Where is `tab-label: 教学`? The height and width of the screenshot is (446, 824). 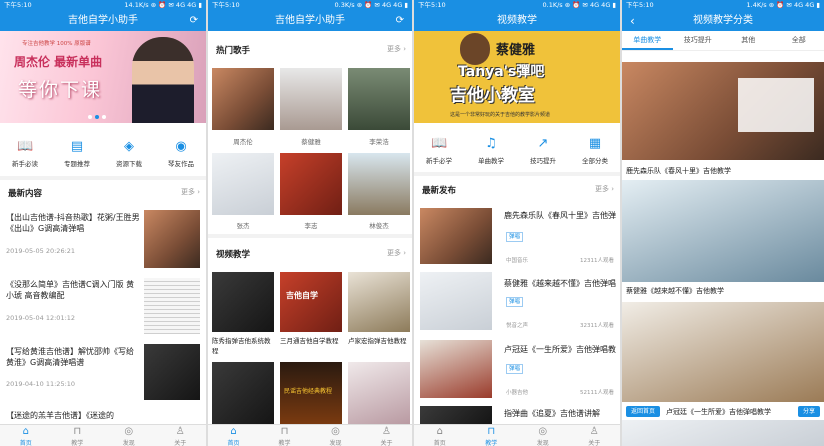
tab-label: 教学 is located at coordinates (491, 443).